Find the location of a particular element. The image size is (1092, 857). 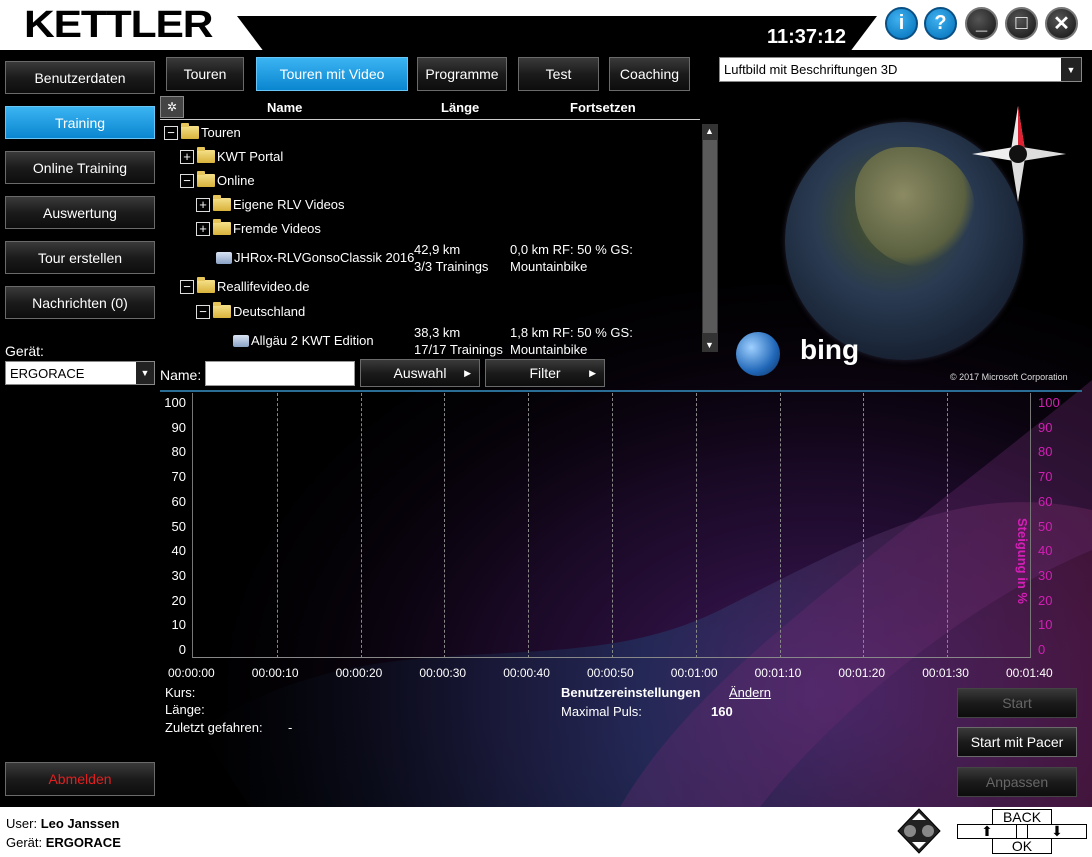

column-resume: Fortsetzen is located at coordinates (603, 107).